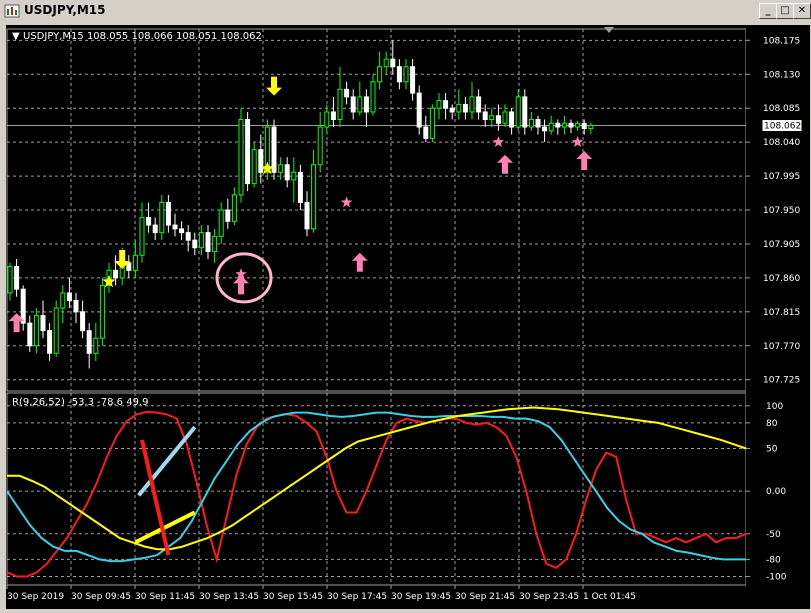 Image resolution: width=811 pixels, height=613 pixels. What do you see at coordinates (781, 75) in the screenshot?
I see `price-label: 108.130` at bounding box center [781, 75].